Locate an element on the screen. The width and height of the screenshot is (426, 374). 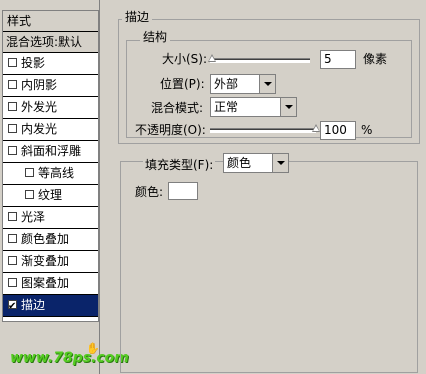
style-item-row: 斜面和浮雕 is located at coordinates (50, 152).